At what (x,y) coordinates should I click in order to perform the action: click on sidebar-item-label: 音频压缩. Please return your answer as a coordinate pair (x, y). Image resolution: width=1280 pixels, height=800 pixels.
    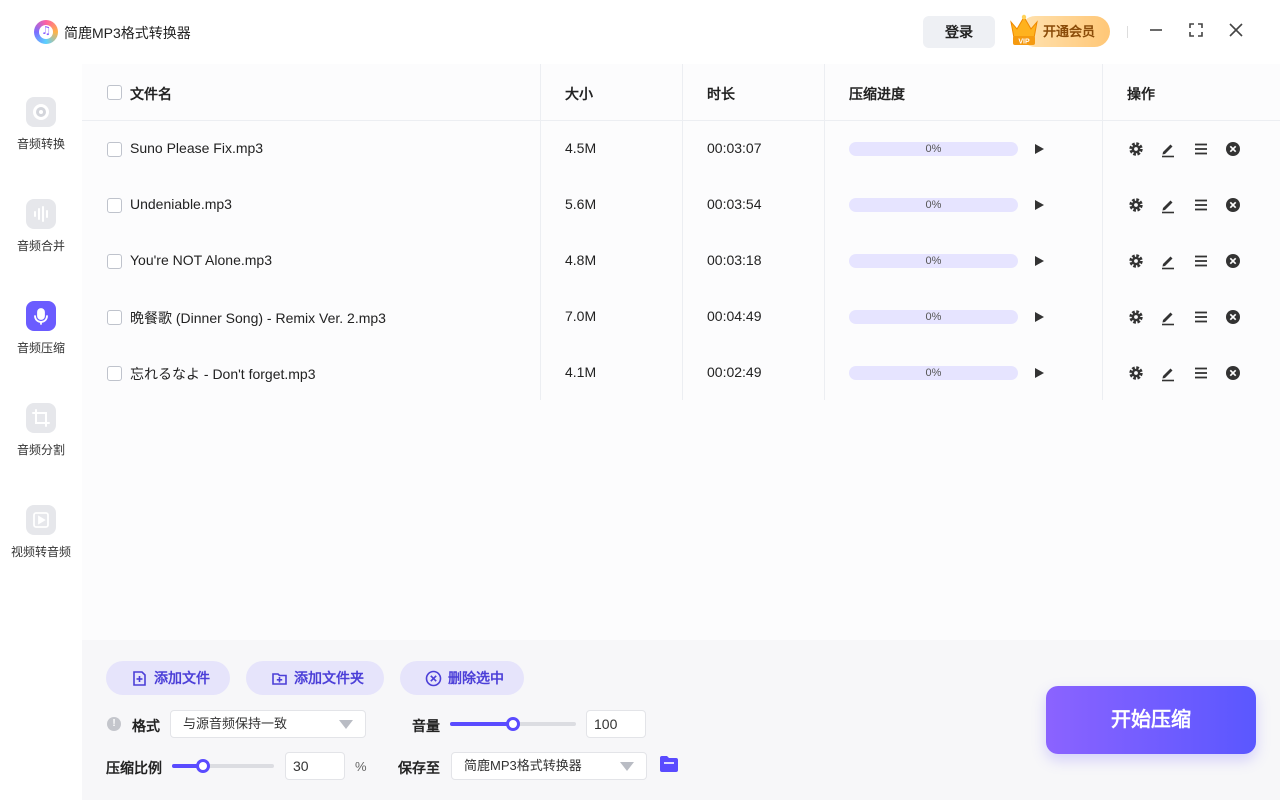
    Looking at the image, I should click on (40, 348).